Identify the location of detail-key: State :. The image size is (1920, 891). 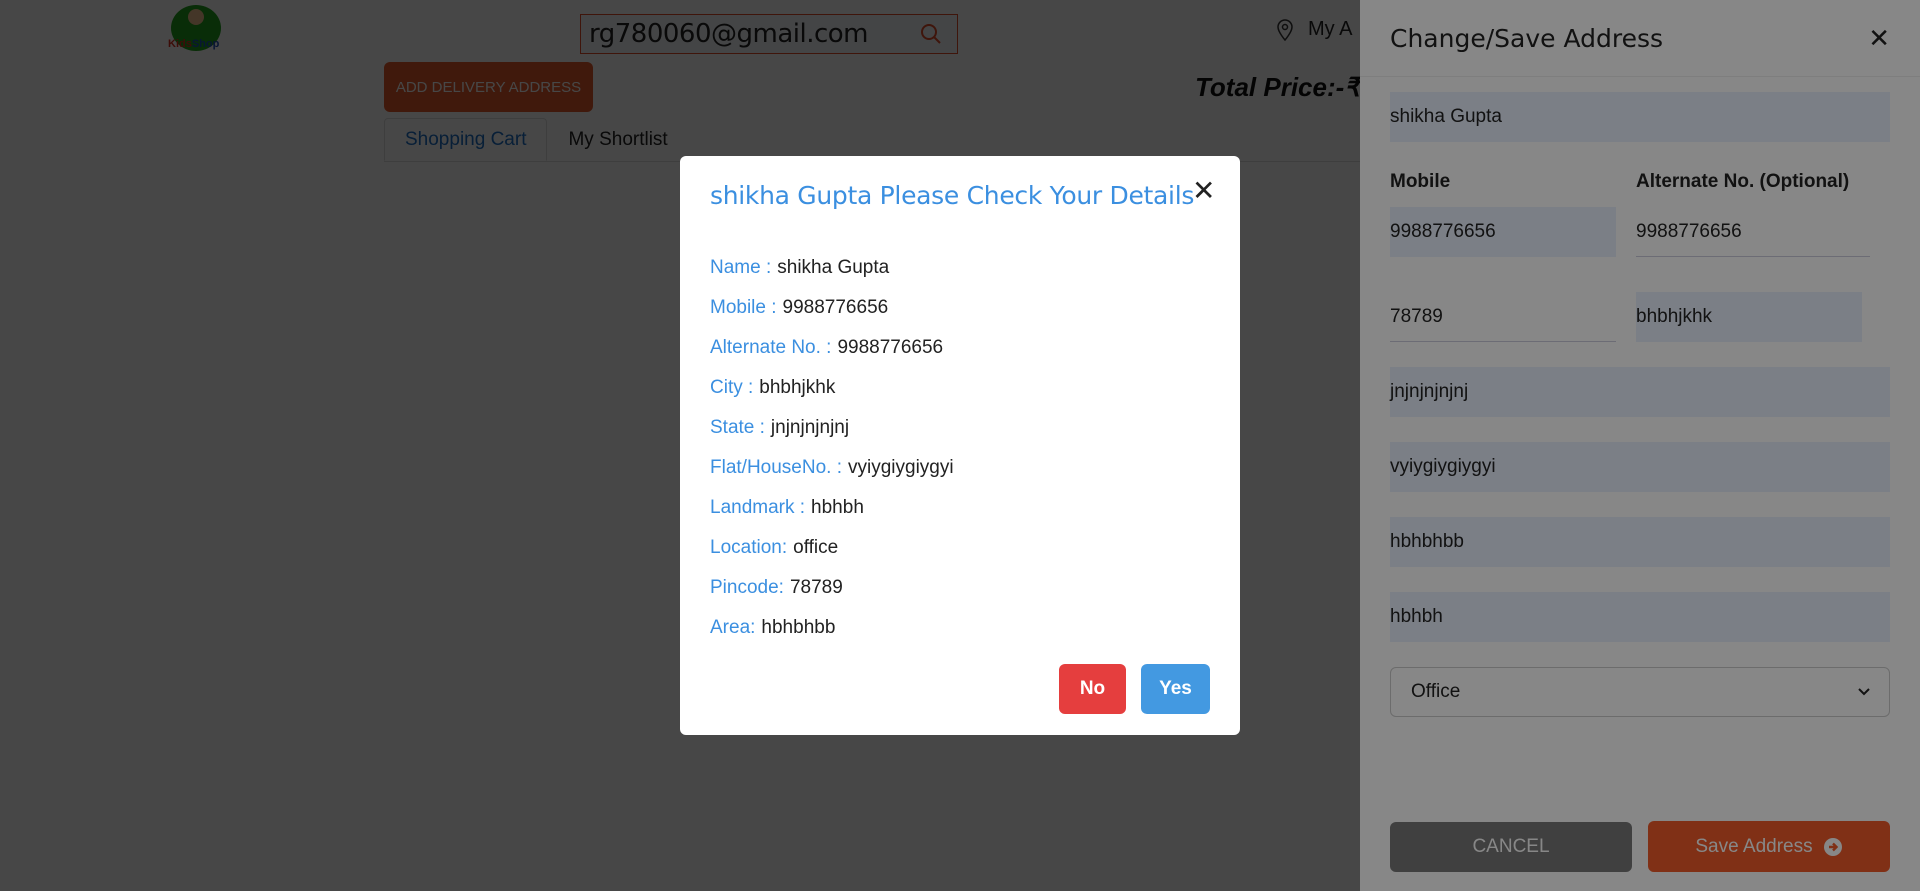
(737, 427).